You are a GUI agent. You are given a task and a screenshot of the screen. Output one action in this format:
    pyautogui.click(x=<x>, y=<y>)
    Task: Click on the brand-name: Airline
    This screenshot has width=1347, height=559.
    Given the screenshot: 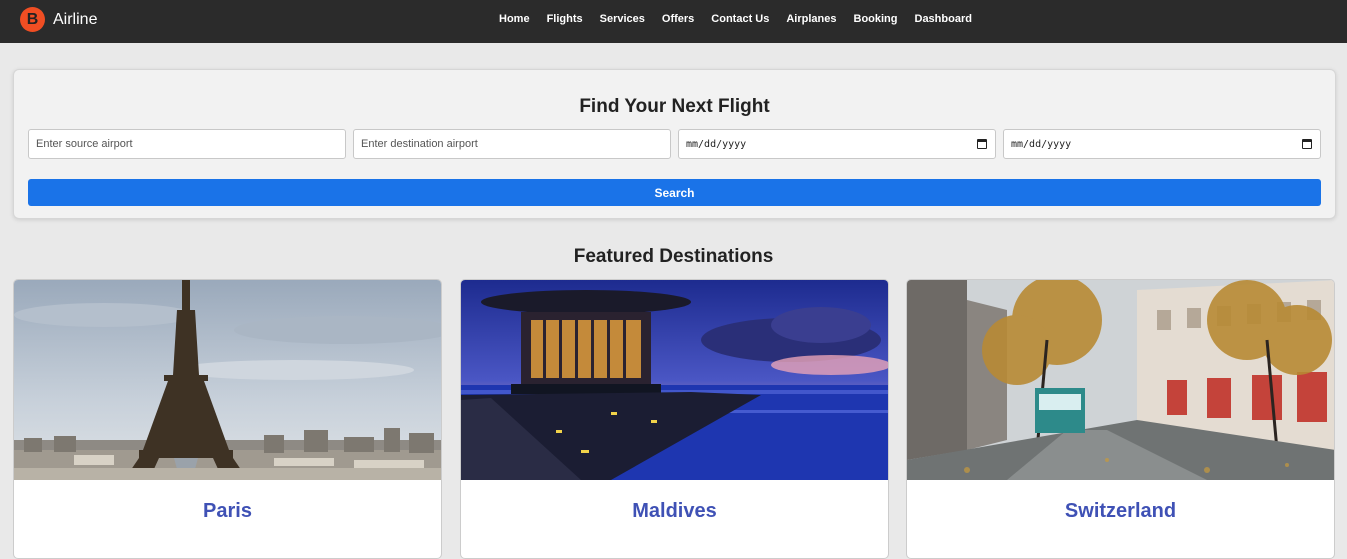 What is the action you would take?
    pyautogui.click(x=75, y=19)
    